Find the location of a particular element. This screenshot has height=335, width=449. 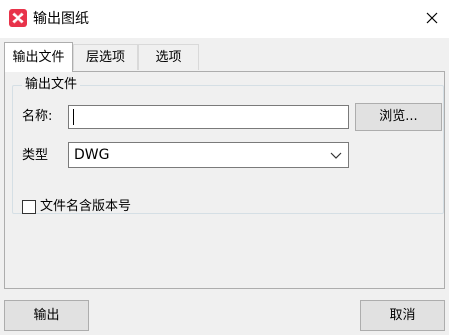

cancel-button: 取消 is located at coordinates (402, 315).